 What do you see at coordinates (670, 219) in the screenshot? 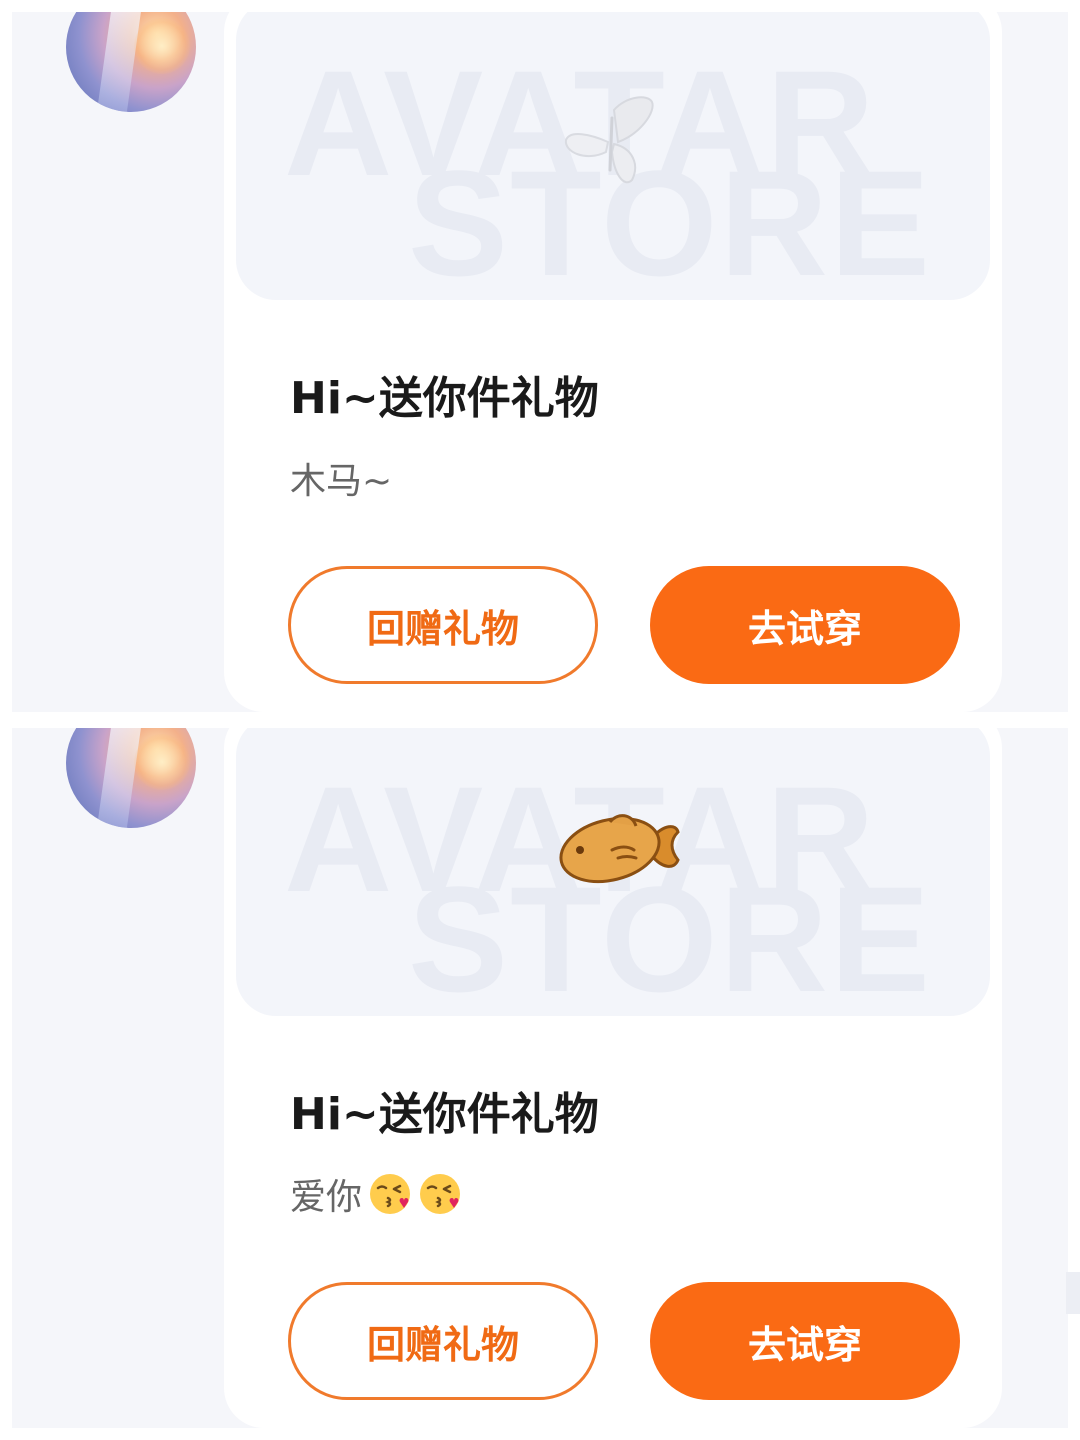
I see `watermark-text: STORE` at bounding box center [670, 219].